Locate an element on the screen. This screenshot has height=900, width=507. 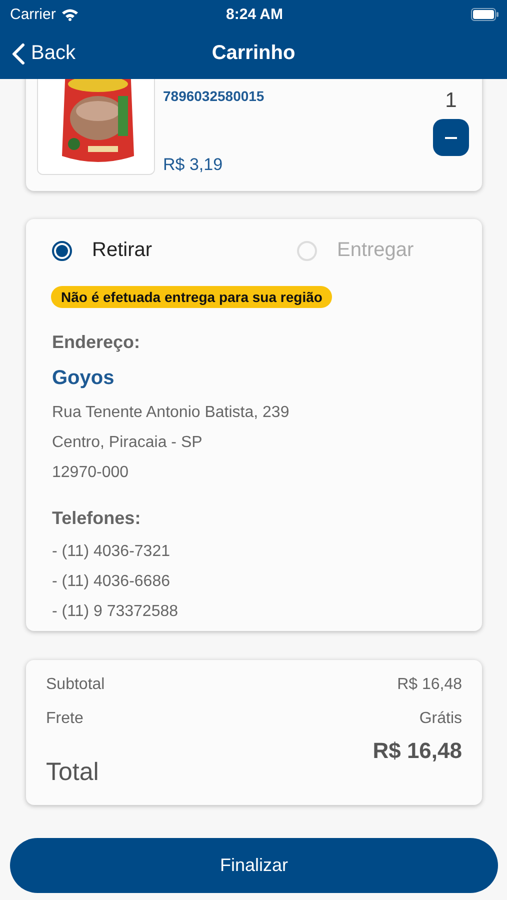
phone-number: - (11) 4036-6686 is located at coordinates (111, 582).